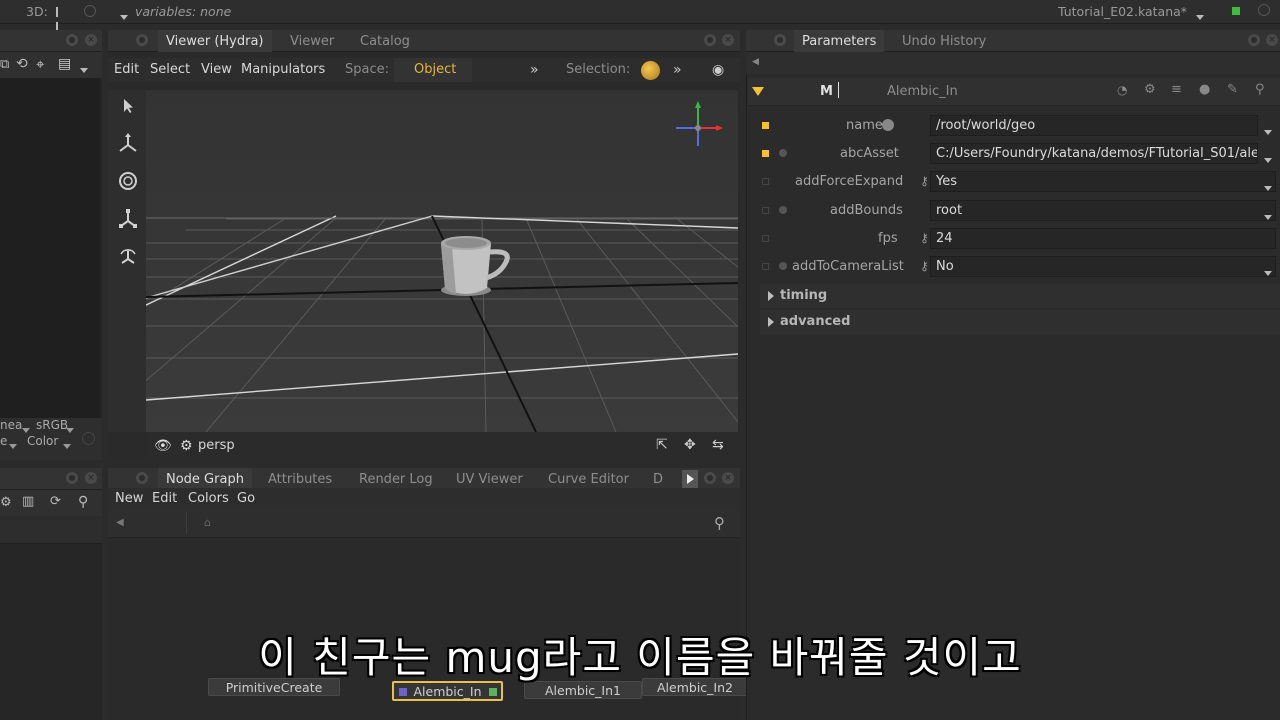 The width and height of the screenshot is (1280, 720). I want to click on node-name-input: M, so click(826, 91).